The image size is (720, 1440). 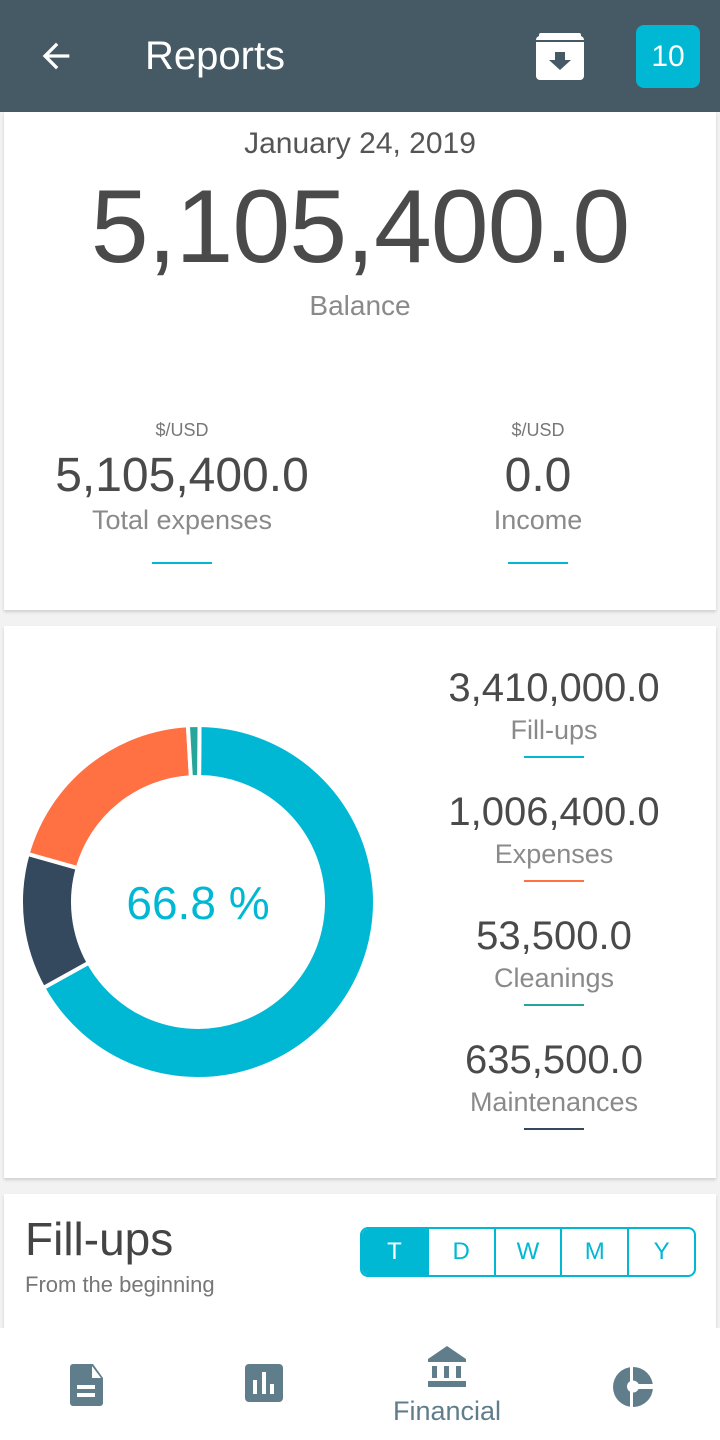 I want to click on legend-value: 53,500.0, so click(x=554, y=936).